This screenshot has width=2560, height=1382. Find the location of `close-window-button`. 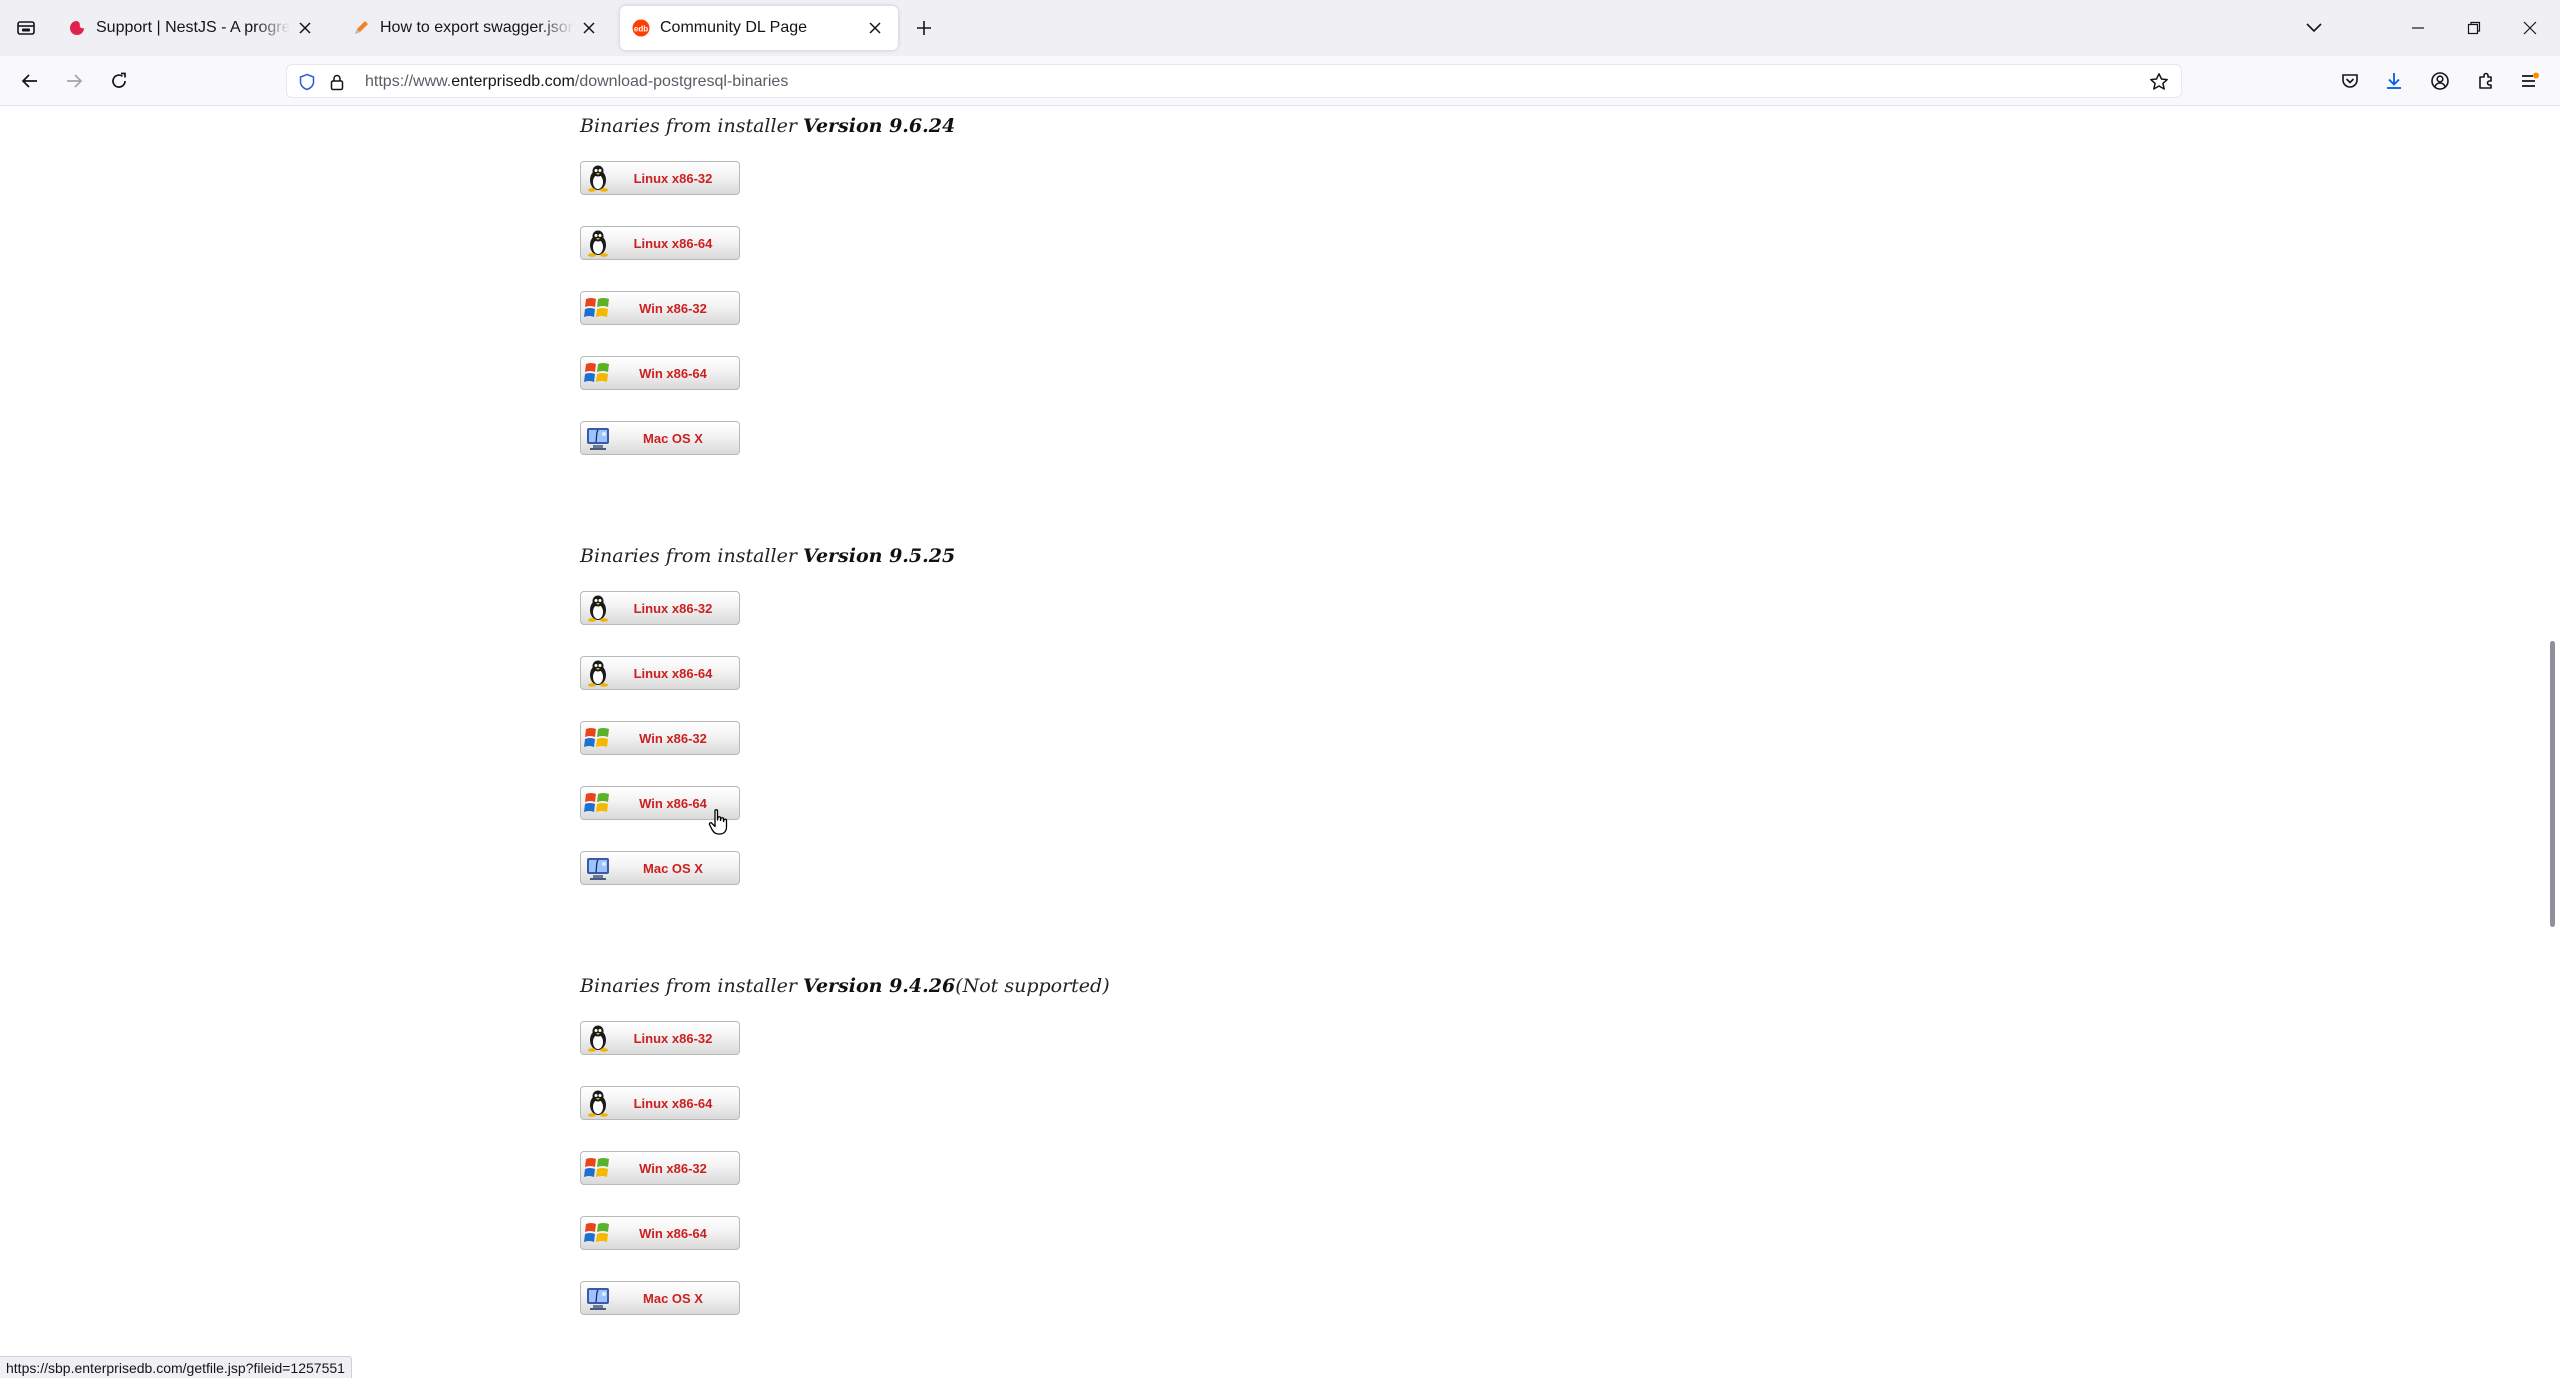

close-window-button is located at coordinates (2530, 28).